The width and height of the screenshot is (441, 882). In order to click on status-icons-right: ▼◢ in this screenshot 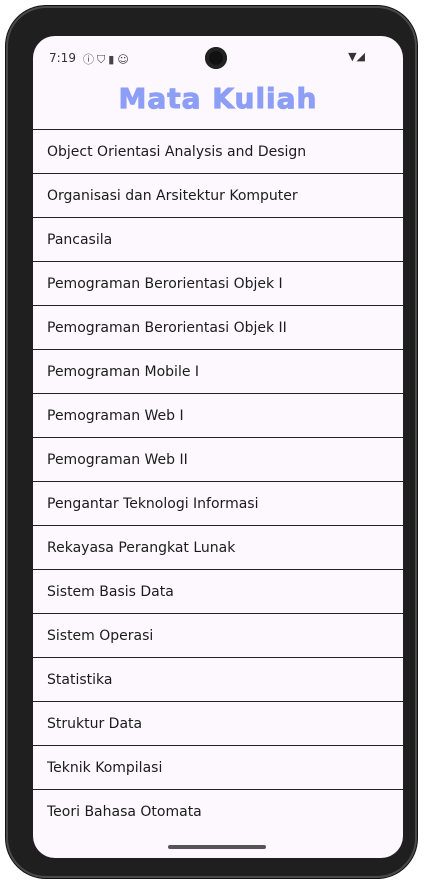, I will do `click(356, 56)`.